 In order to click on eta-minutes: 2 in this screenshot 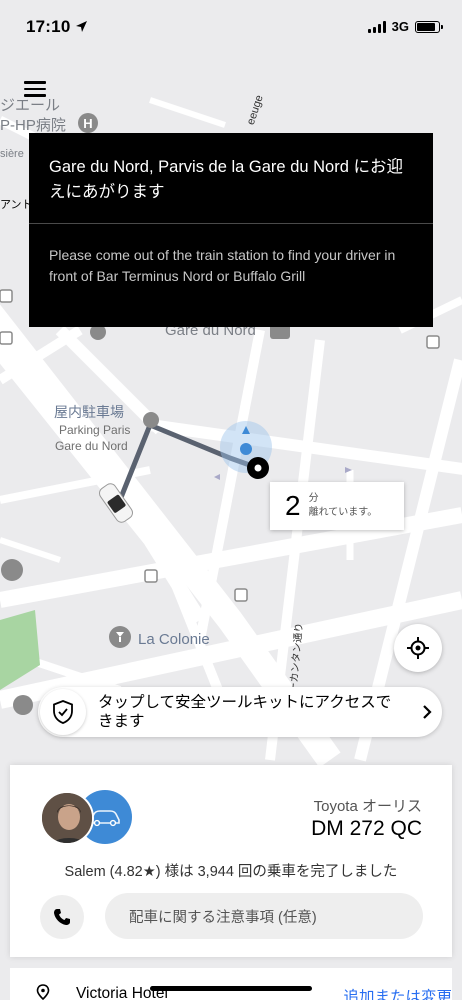, I will do `click(293, 505)`.